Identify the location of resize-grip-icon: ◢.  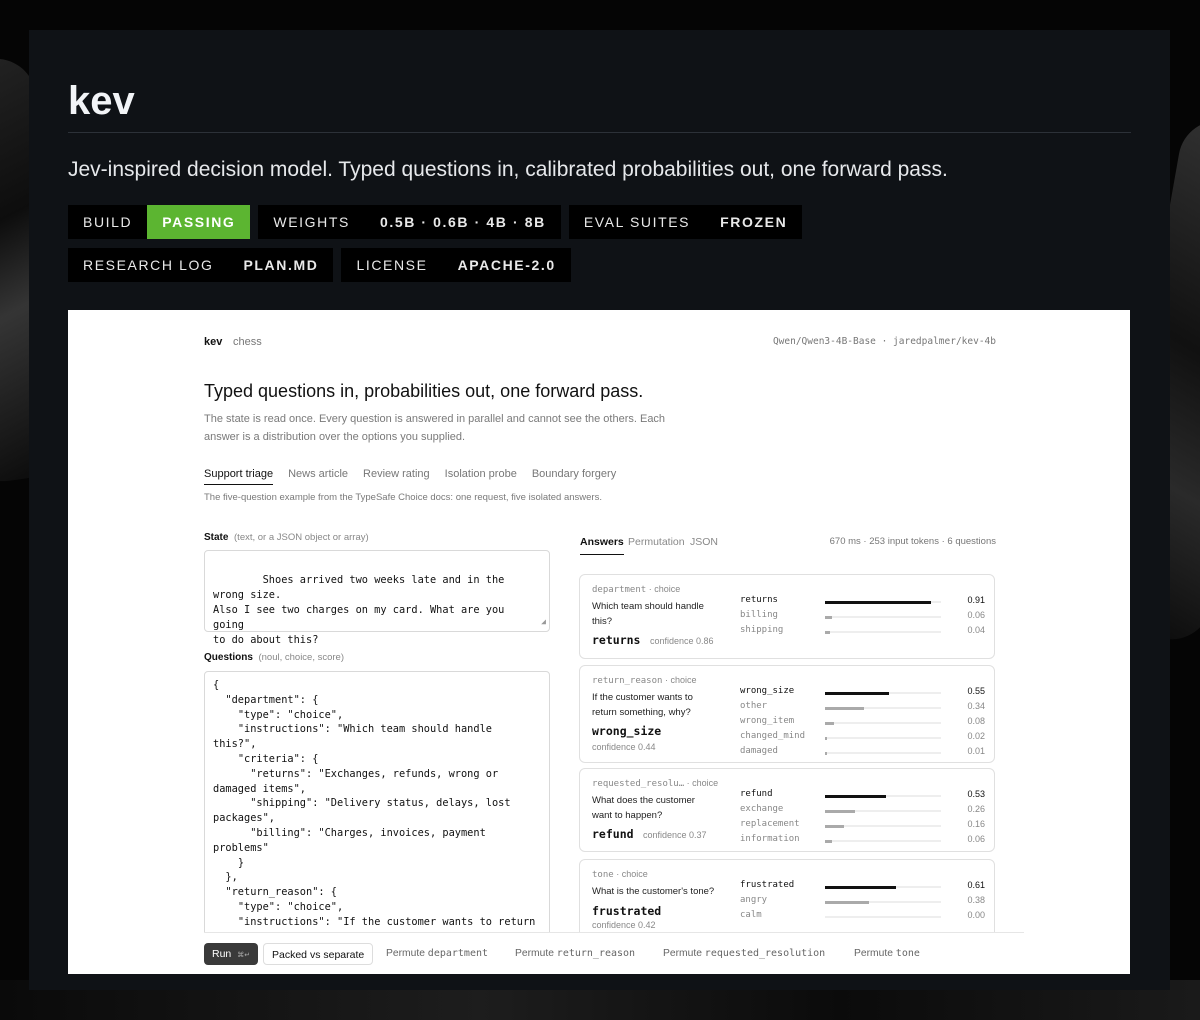
(543, 621).